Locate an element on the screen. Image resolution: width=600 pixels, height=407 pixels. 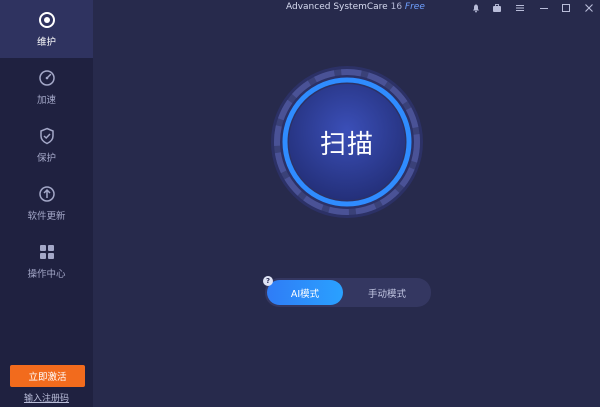
app-title: Advanced SystemCare 16 Free is located at coordinates (355, 7).